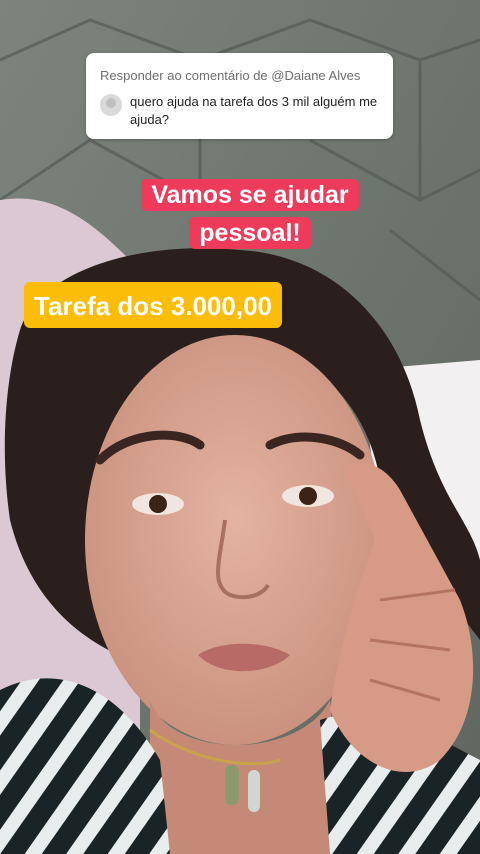  I want to click on avatar, so click(111, 105).